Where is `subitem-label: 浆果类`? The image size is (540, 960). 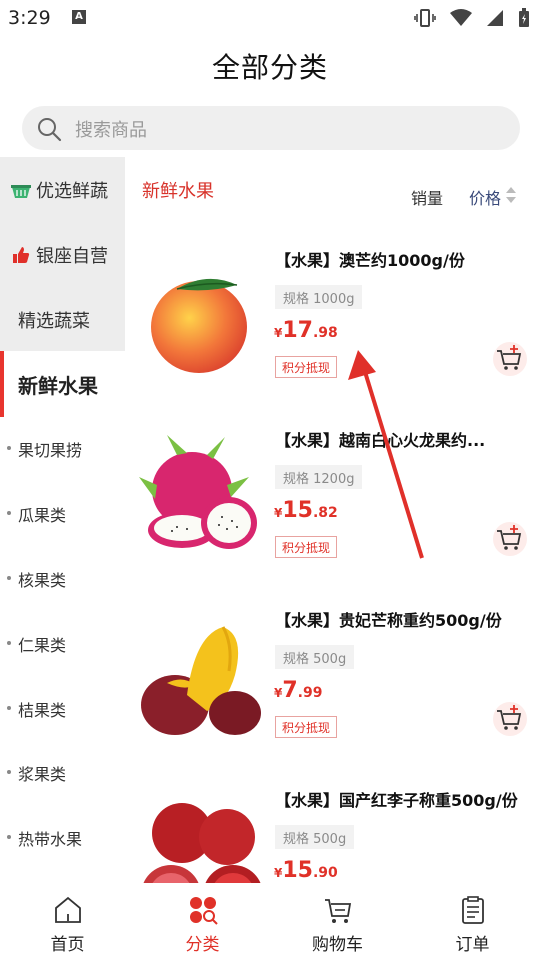 subitem-label: 浆果类 is located at coordinates (42, 774).